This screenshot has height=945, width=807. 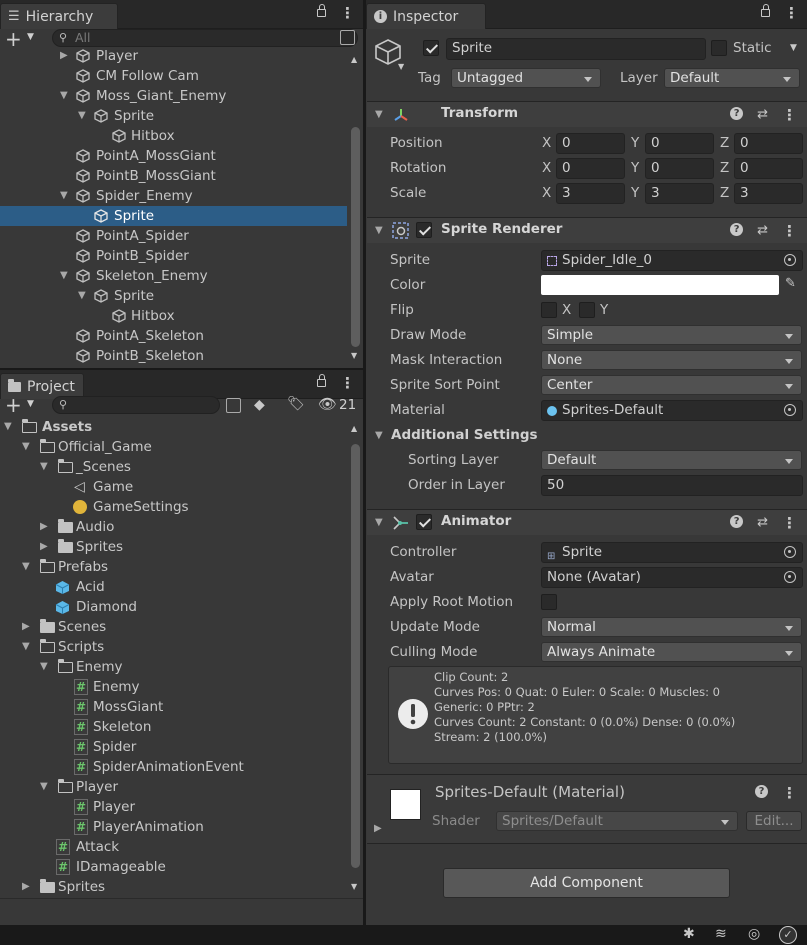 What do you see at coordinates (173, 707) in the screenshot?
I see `tree-row: # MossGiant` at bounding box center [173, 707].